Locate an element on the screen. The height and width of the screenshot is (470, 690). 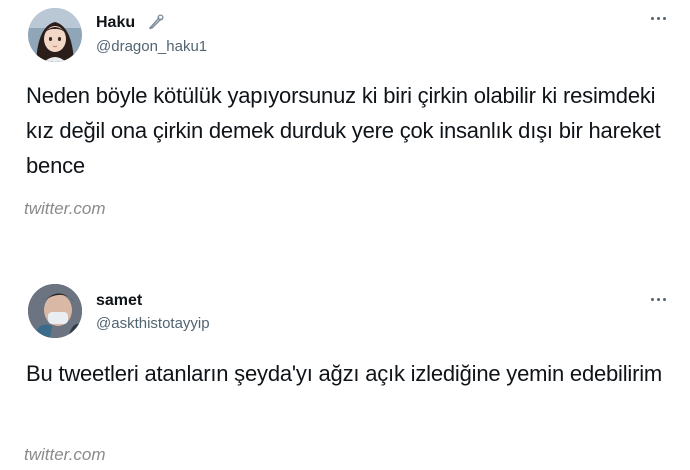
avatar-photo-image is located at coordinates (55, 311).